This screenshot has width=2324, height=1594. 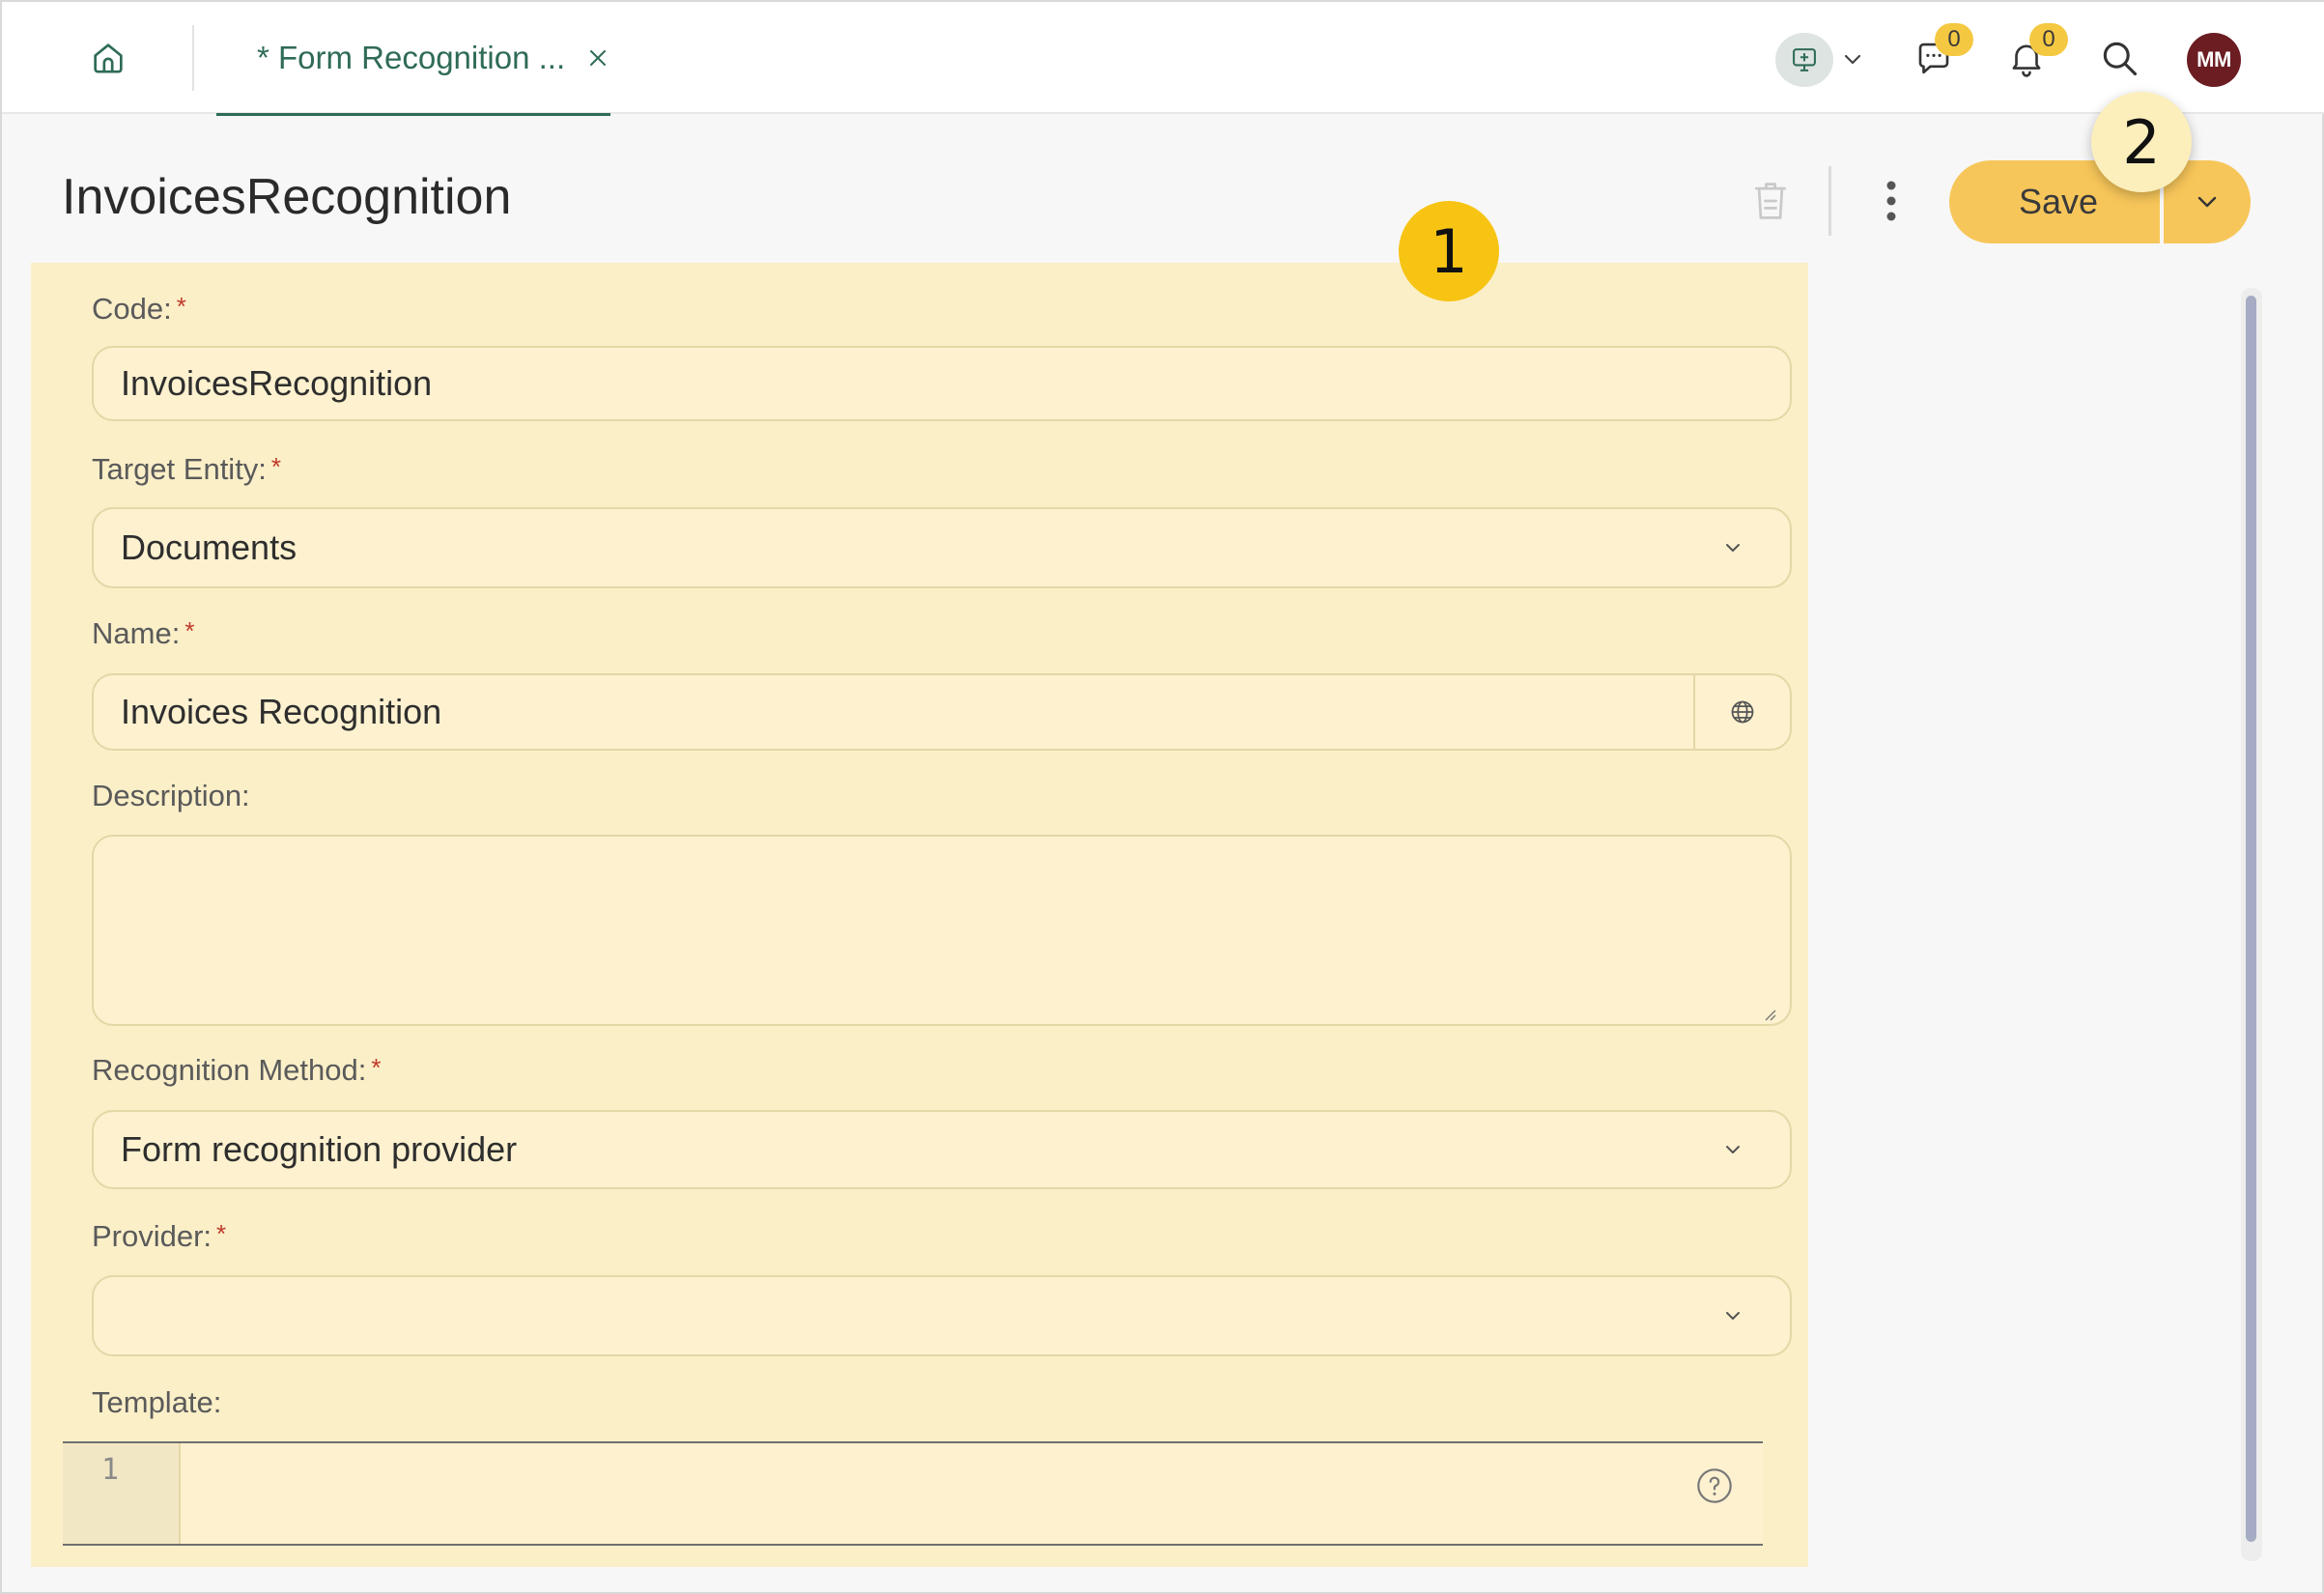 I want to click on name-label: Name: *, so click(x=143, y=633).